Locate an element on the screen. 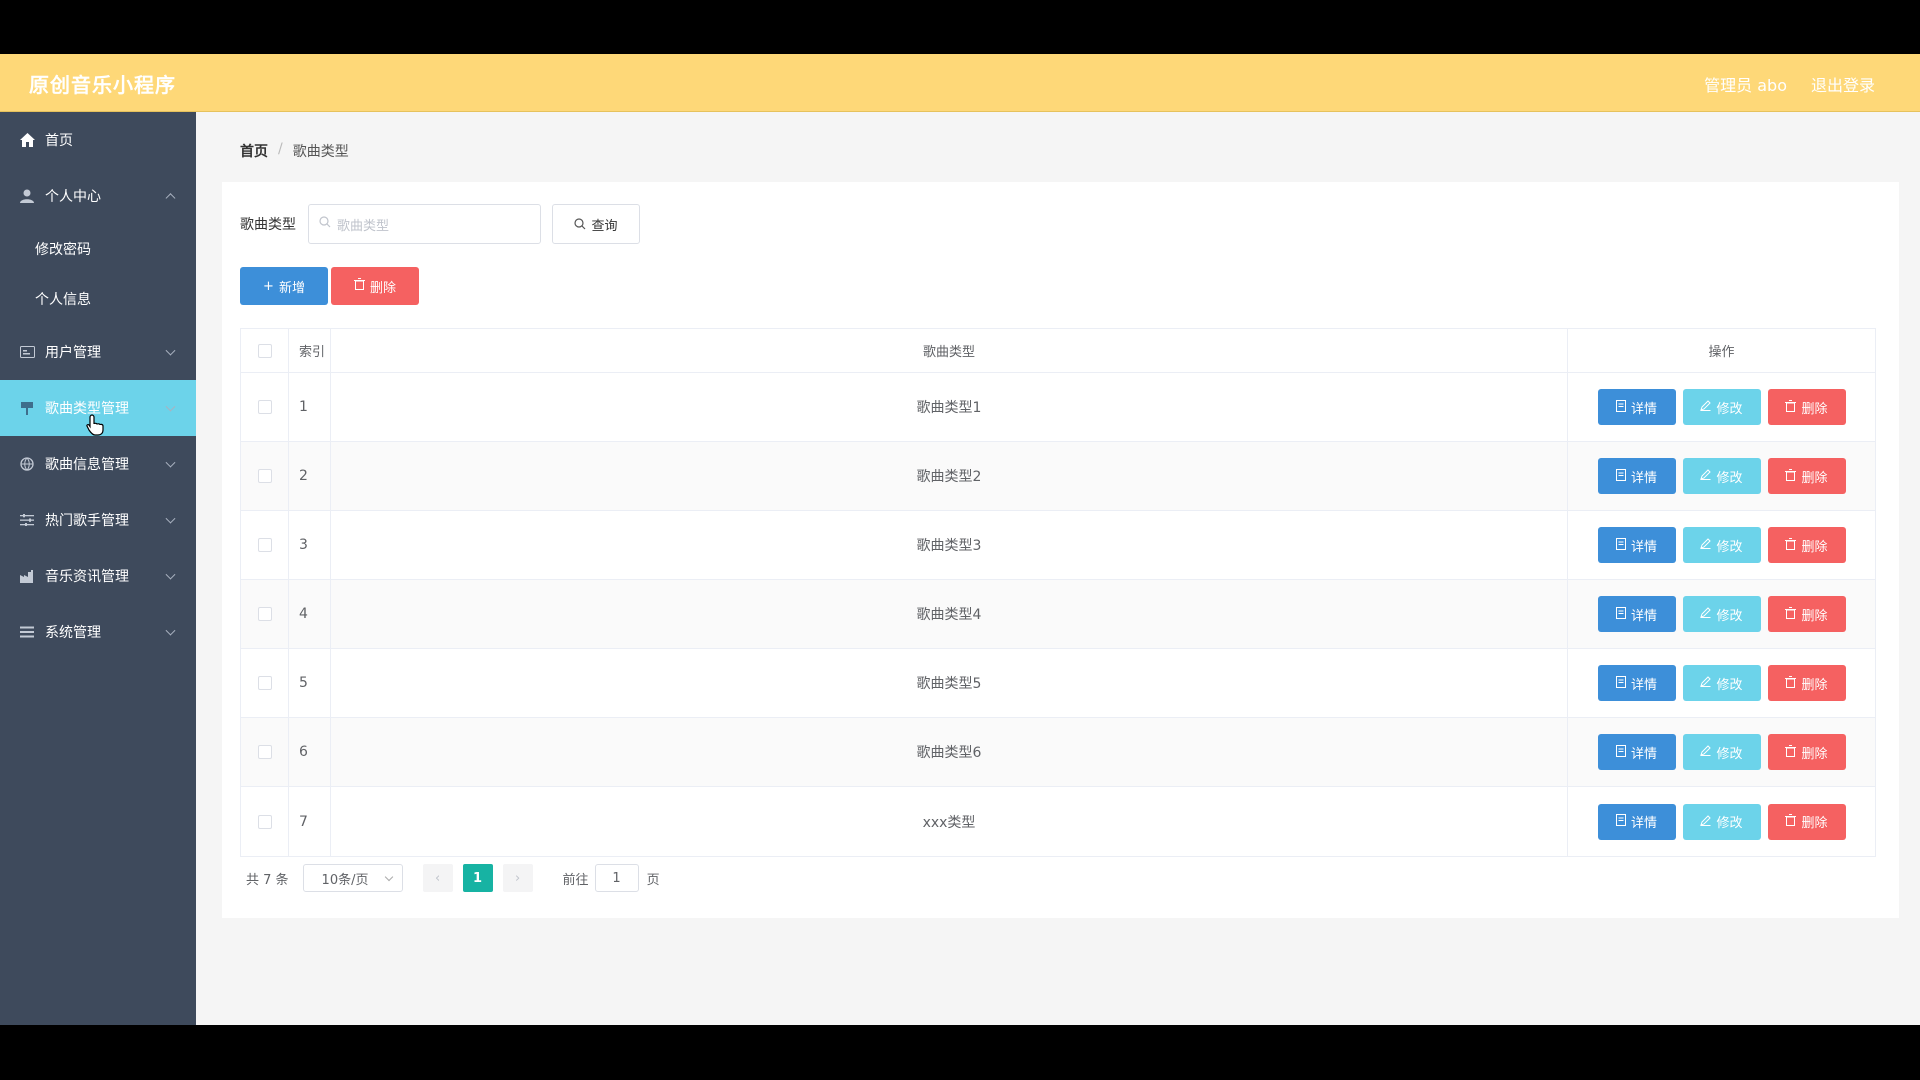 The height and width of the screenshot is (1080, 1920). row-song-type: 歌曲类型2 is located at coordinates (949, 476).